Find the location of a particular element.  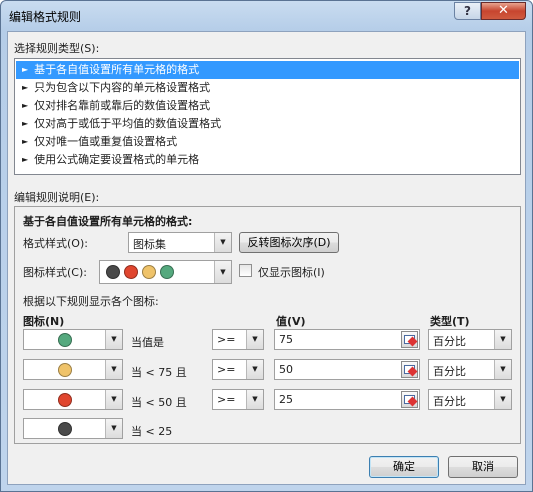

rules-caption: 根据以下规则显示各个图标: is located at coordinates (91, 301).